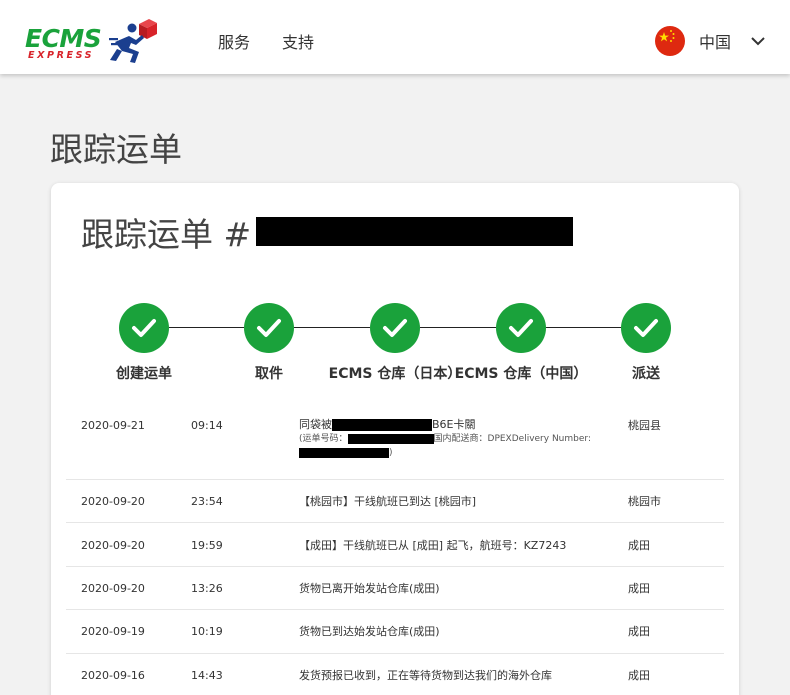 This screenshot has width=790, height=695. What do you see at coordinates (269, 374) in the screenshot?
I see `step-label-pickup: 取件` at bounding box center [269, 374].